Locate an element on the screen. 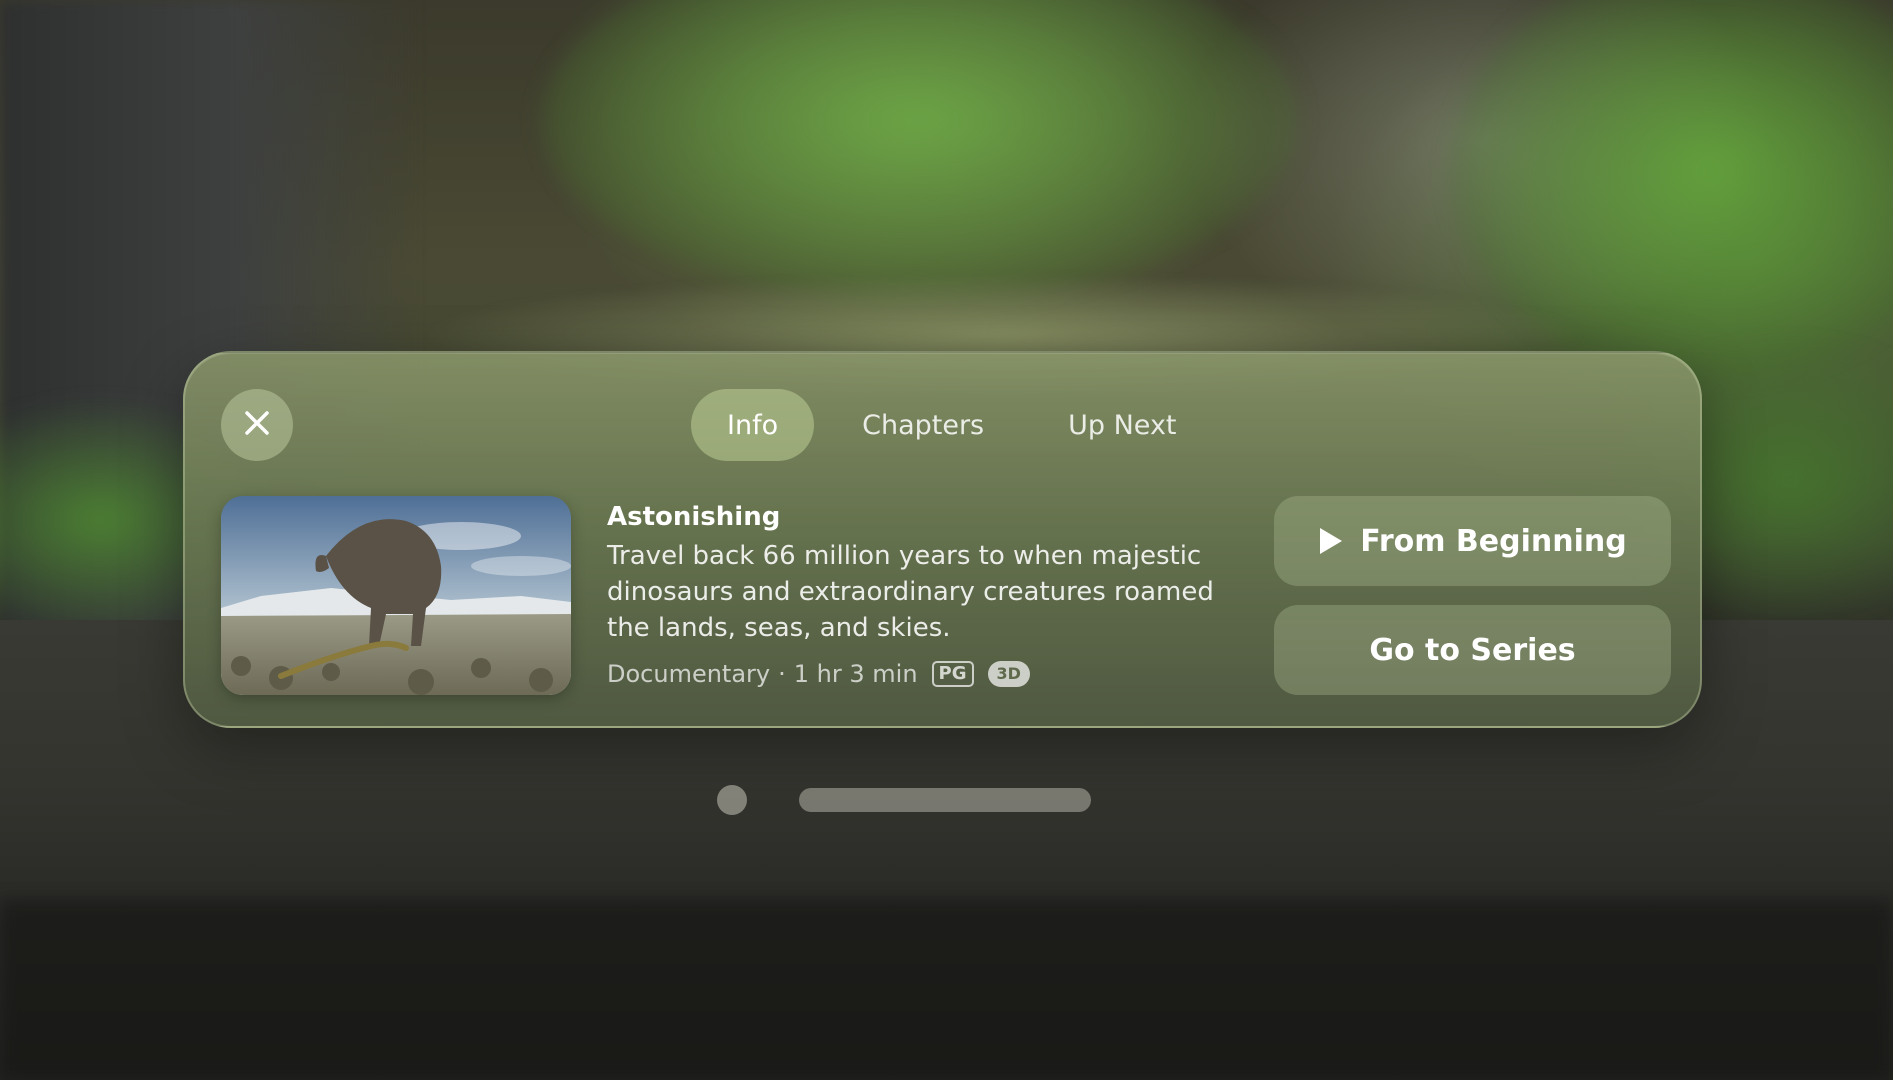 Image resolution: width=1893 pixels, height=1080 pixels. go-to-series-label: Go to Series is located at coordinates (1472, 650).